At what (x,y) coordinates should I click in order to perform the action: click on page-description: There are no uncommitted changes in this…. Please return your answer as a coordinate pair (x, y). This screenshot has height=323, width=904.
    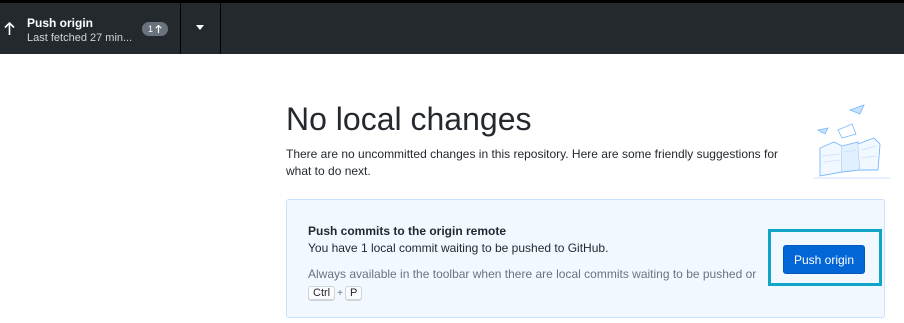
    Looking at the image, I should click on (532, 162).